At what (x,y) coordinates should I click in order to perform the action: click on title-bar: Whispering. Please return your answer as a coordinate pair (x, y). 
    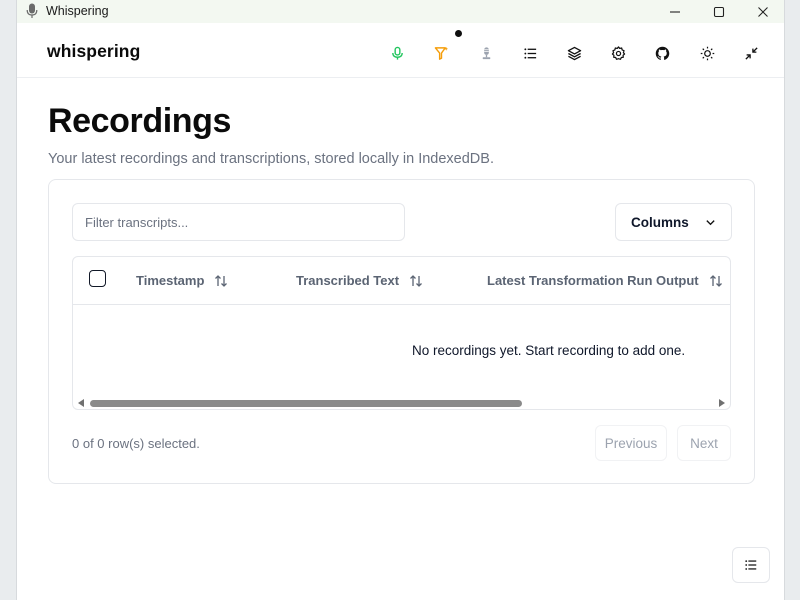
    Looking at the image, I should click on (400, 11).